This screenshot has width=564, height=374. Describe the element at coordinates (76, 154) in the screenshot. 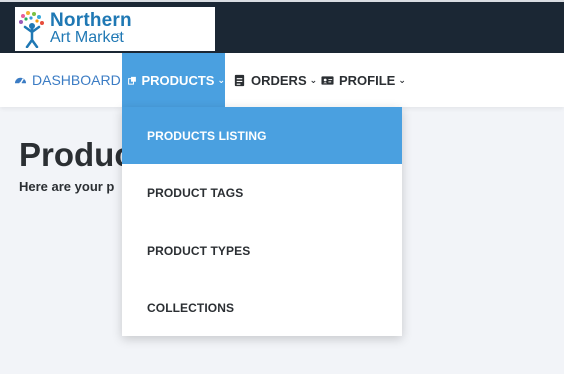

I see `page-title: Produc` at that location.